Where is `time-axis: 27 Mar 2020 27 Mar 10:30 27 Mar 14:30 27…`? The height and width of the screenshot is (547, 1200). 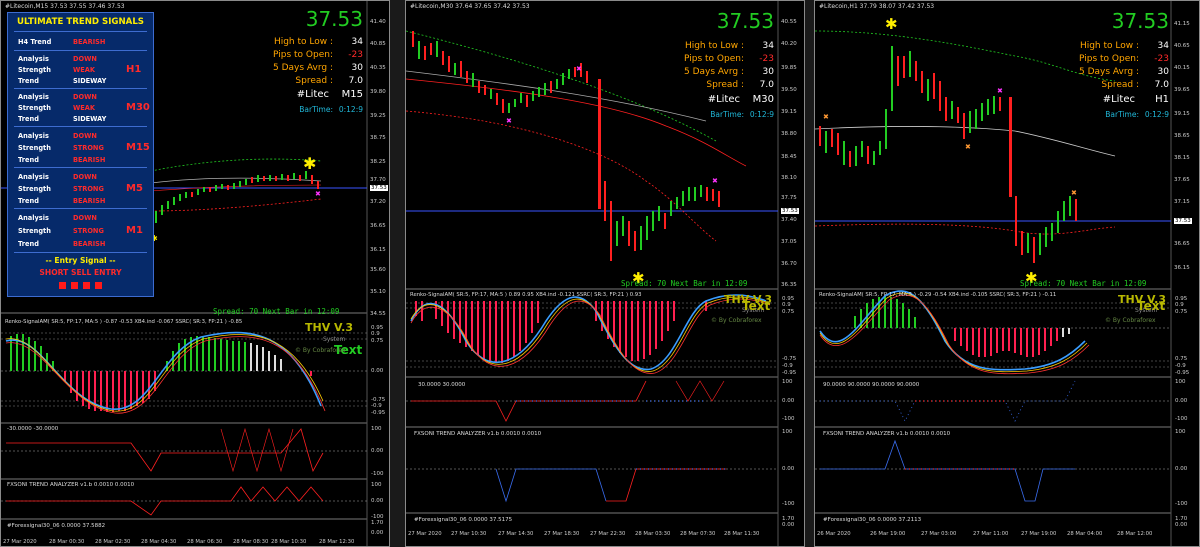
time-axis: 27 Mar 2020 27 Mar 10:30 27 Mar 14:30 27… is located at coordinates (584, 534).